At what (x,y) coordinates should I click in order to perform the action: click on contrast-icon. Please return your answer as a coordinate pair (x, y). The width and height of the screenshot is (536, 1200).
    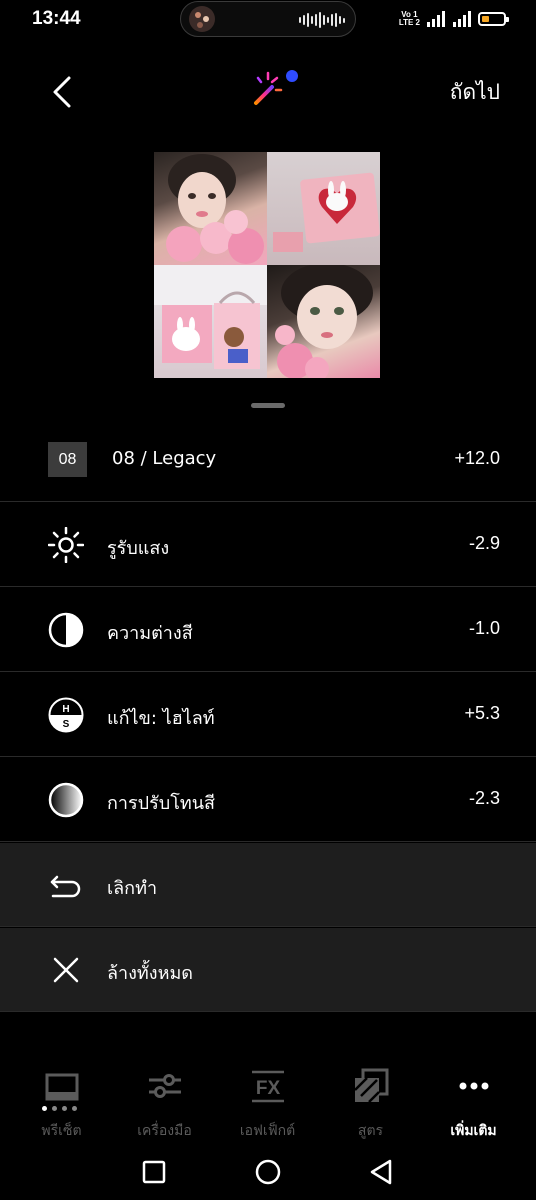
    Looking at the image, I should click on (66, 630).